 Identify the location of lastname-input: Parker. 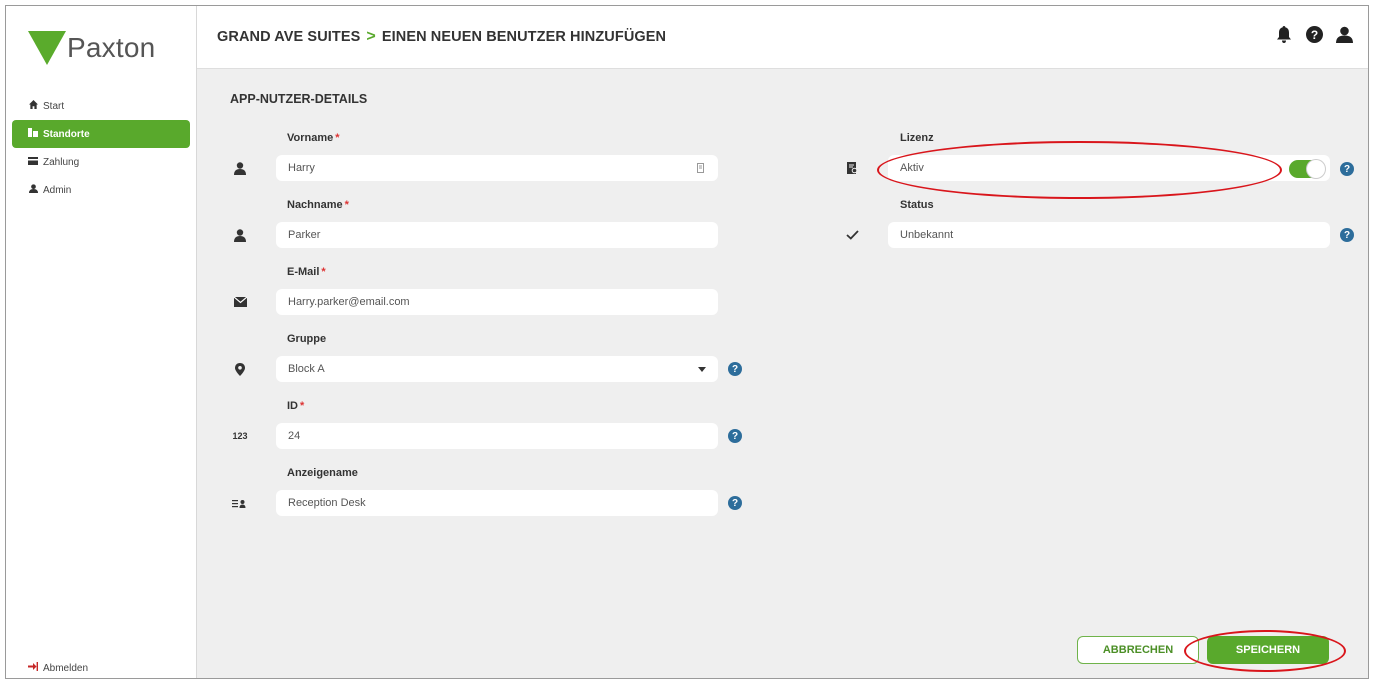
(497, 235).